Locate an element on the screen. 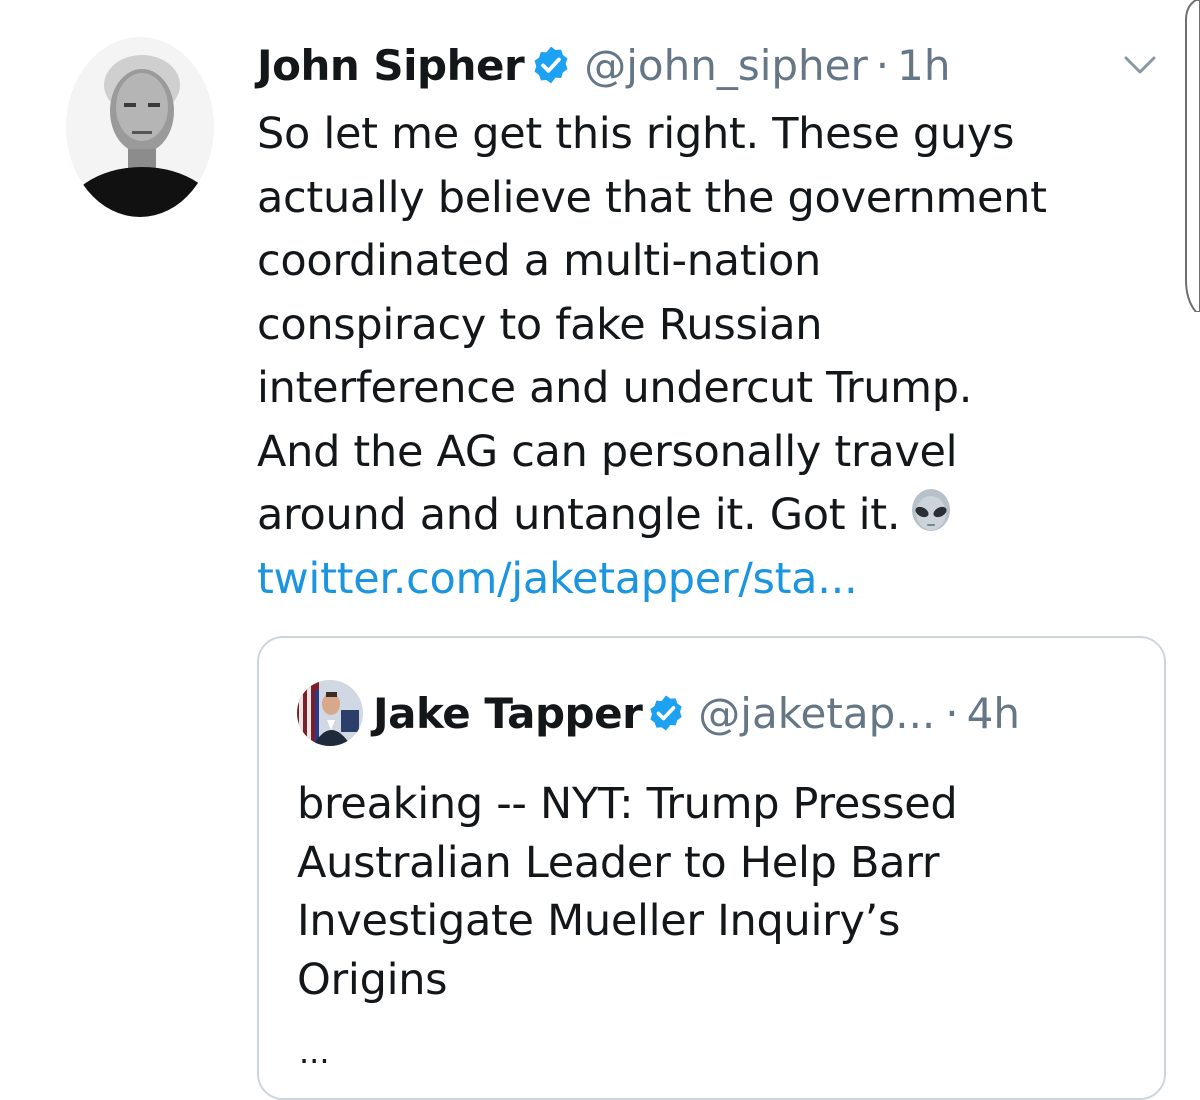  tweet-text-line-last: around and untangle it. Got it. is located at coordinates (717, 516).